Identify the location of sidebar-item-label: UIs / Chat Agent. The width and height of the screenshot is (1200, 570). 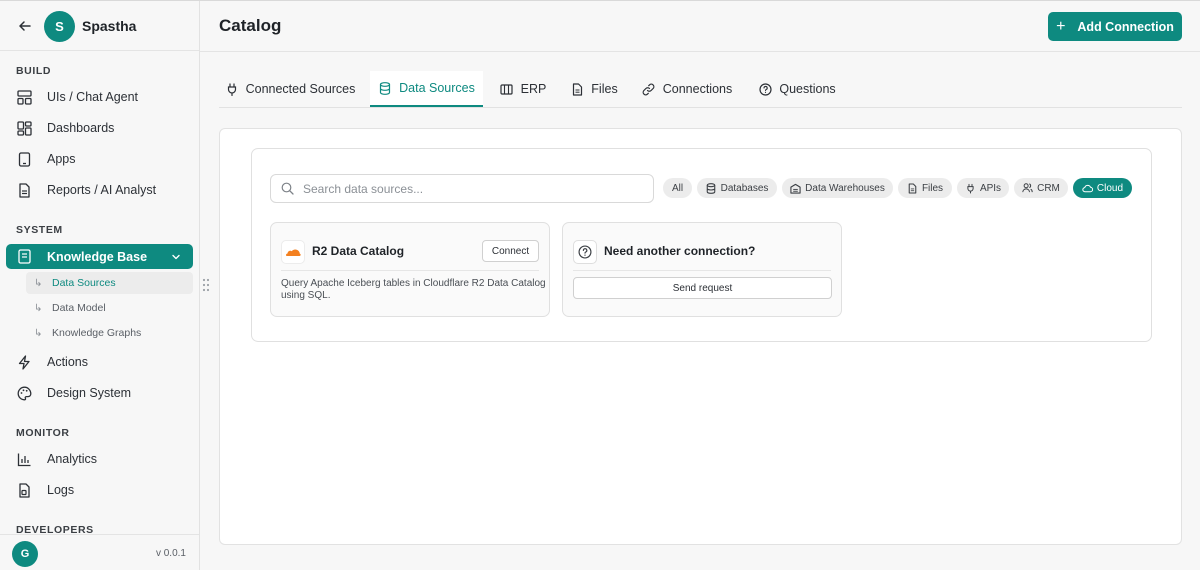
(93, 97).